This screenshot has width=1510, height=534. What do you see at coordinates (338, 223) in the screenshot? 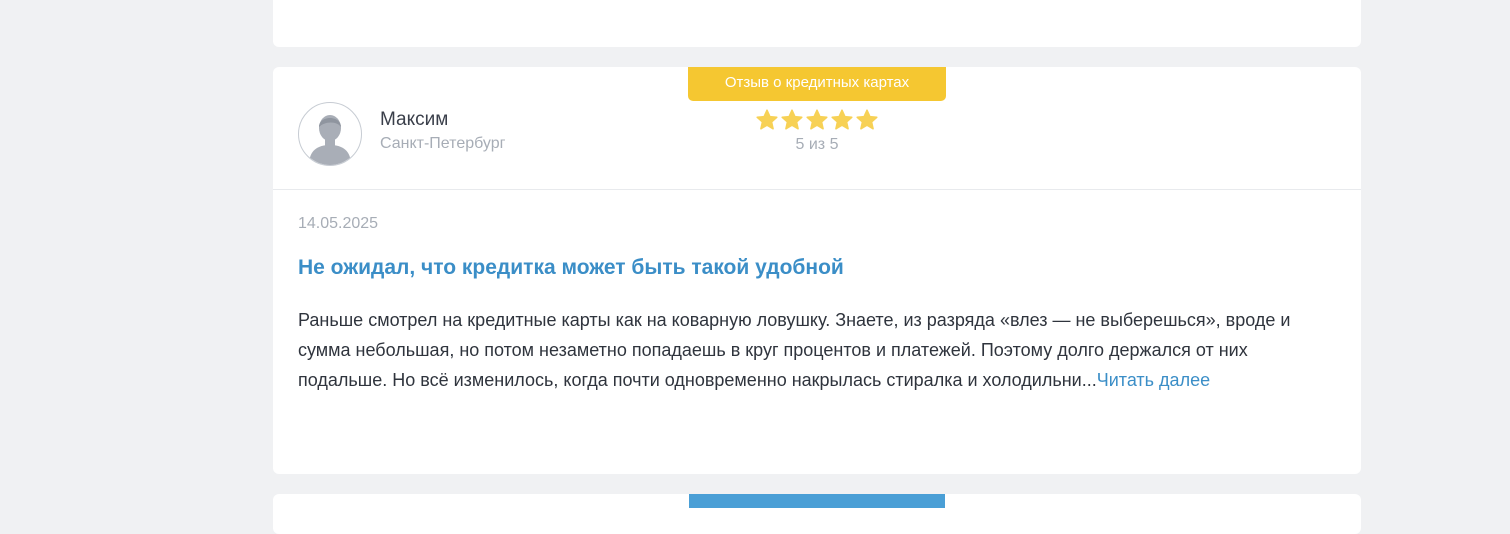
I see `review-date: 14.05.2025` at bounding box center [338, 223].